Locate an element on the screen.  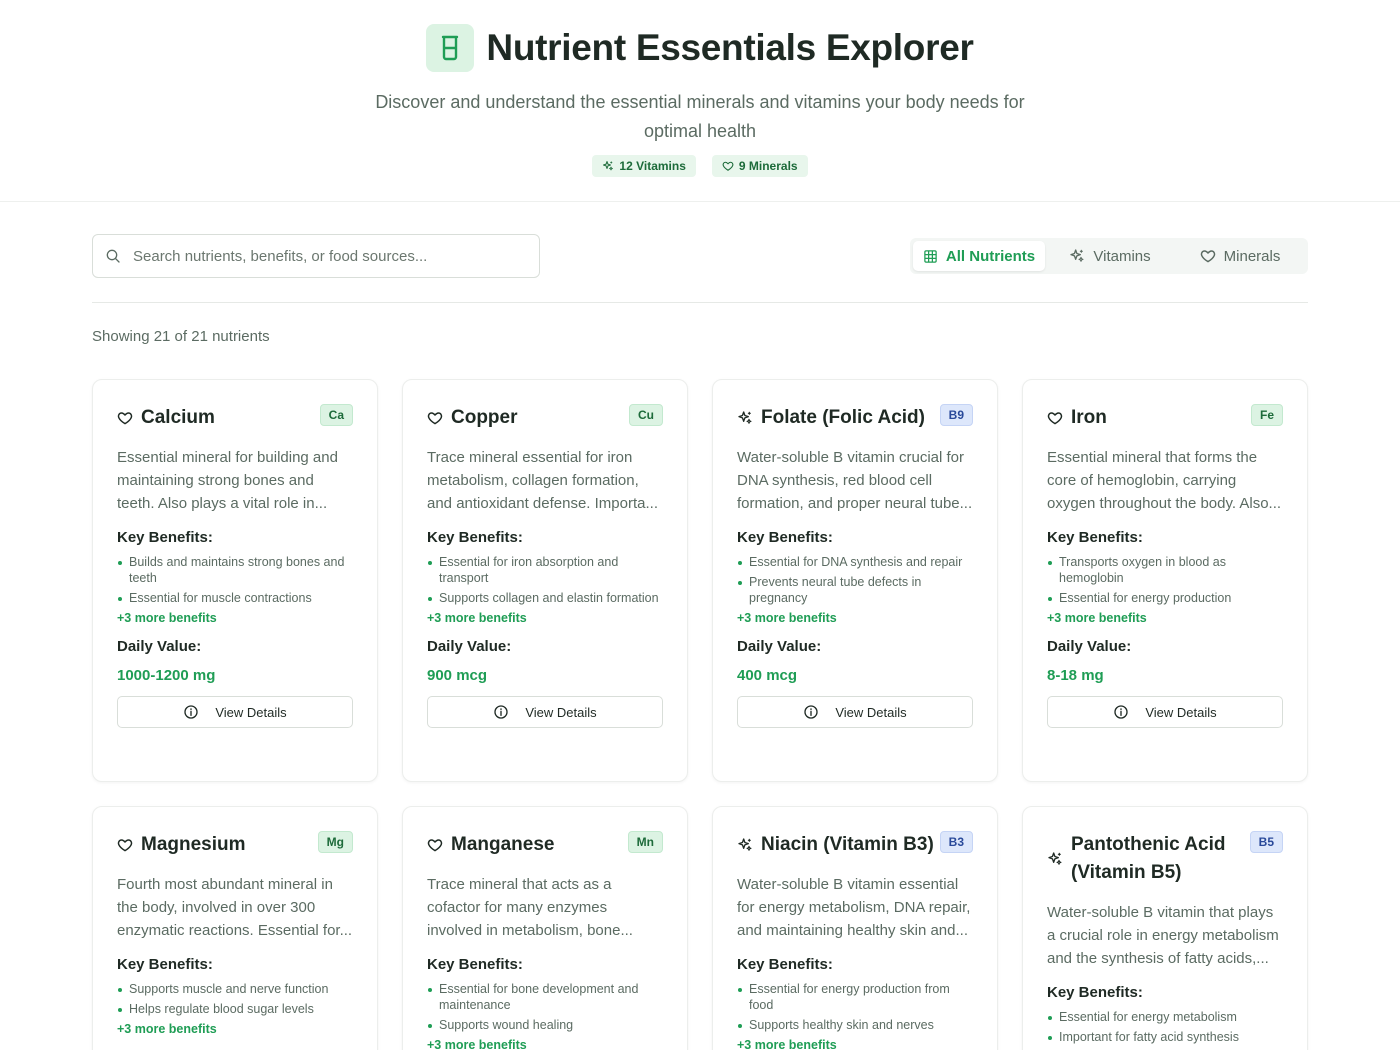
tab-vitamins: Vitamins is located at coordinates (1110, 256).